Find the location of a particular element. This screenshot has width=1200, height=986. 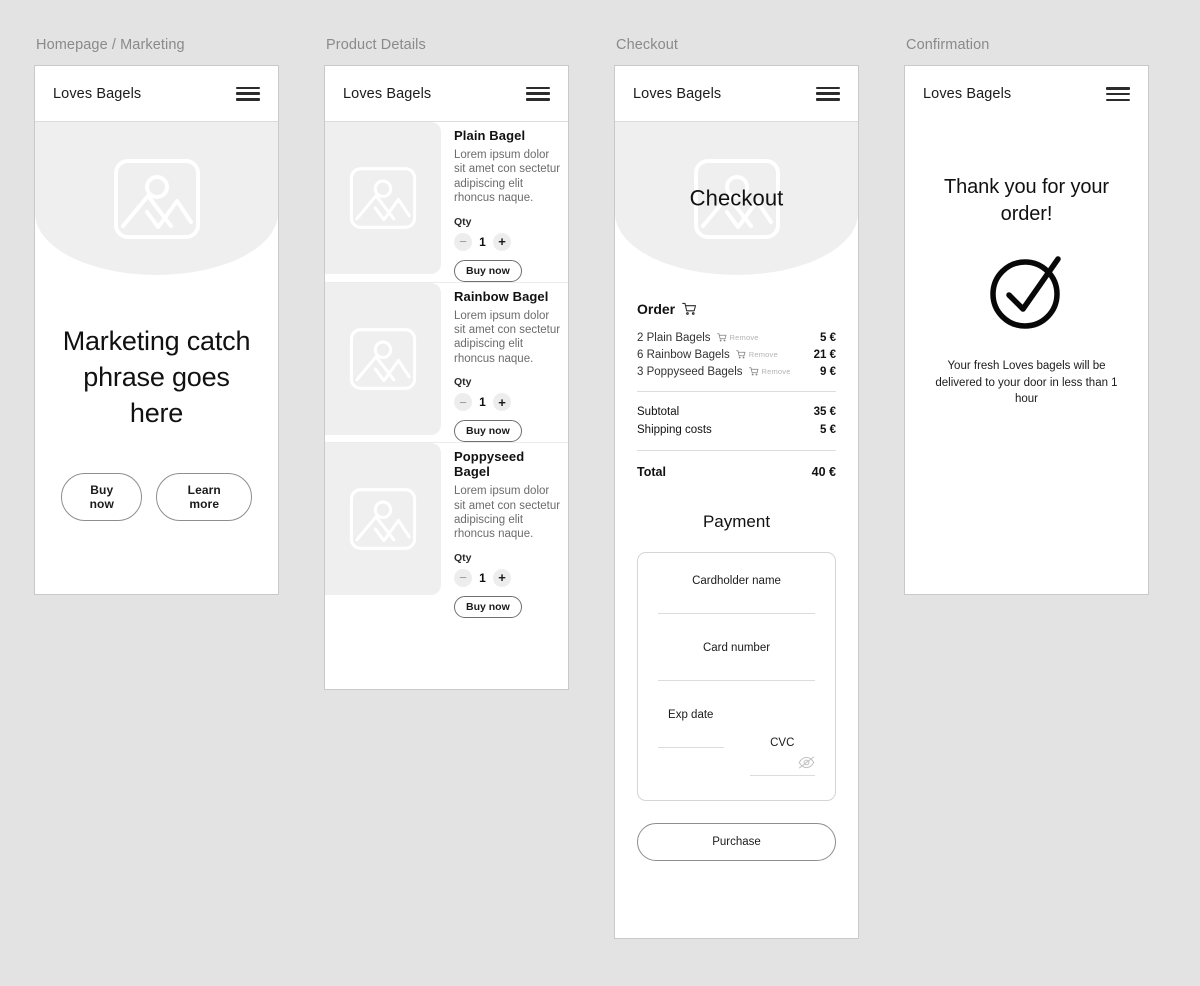

order-line-item: 6 Rainbow Bagels Remove 21 € is located at coordinates (736, 354).